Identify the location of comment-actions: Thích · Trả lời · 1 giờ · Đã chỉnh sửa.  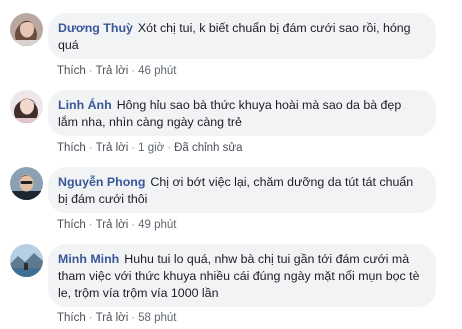
(150, 148).